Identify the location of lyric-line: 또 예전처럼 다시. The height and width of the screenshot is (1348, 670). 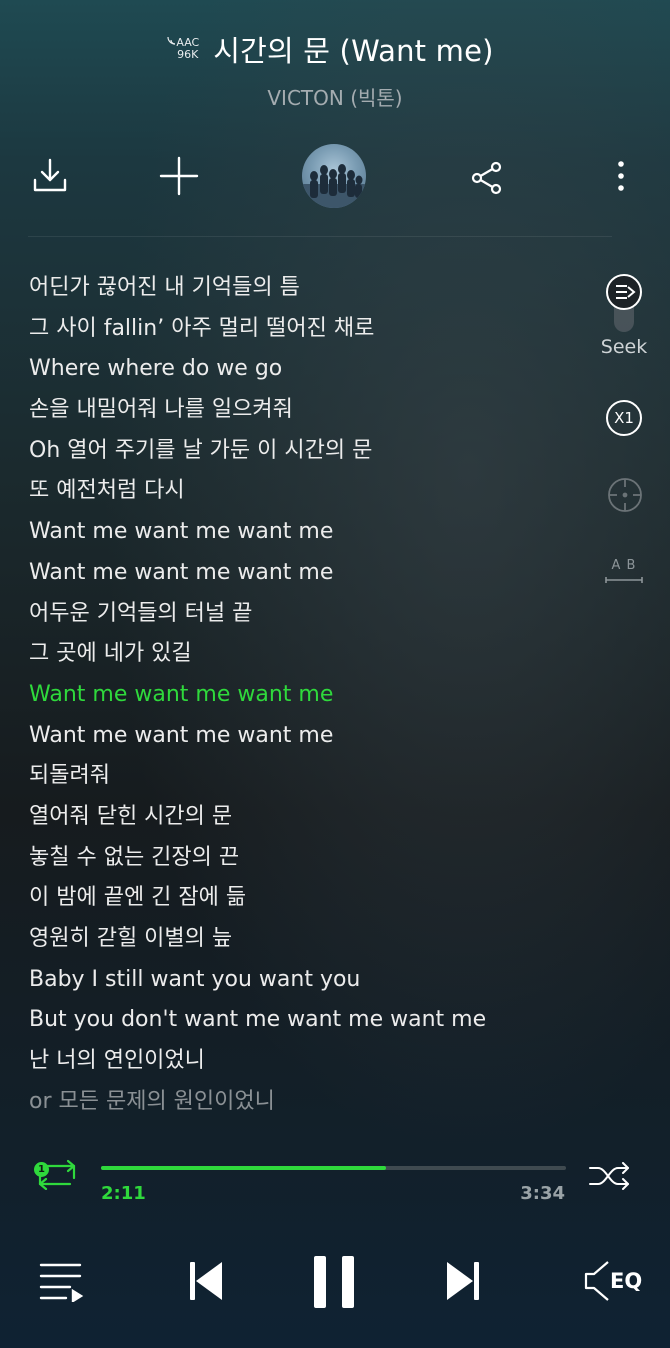
(309, 491).